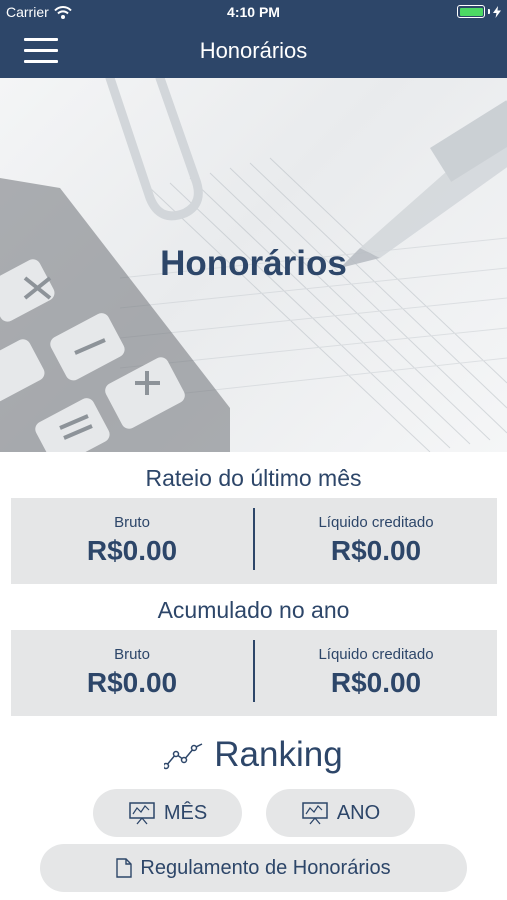 Image resolution: width=507 pixels, height=900 pixels. Describe the element at coordinates (253, 478) in the screenshot. I see `last-month-title: Rateio do último mês` at that location.